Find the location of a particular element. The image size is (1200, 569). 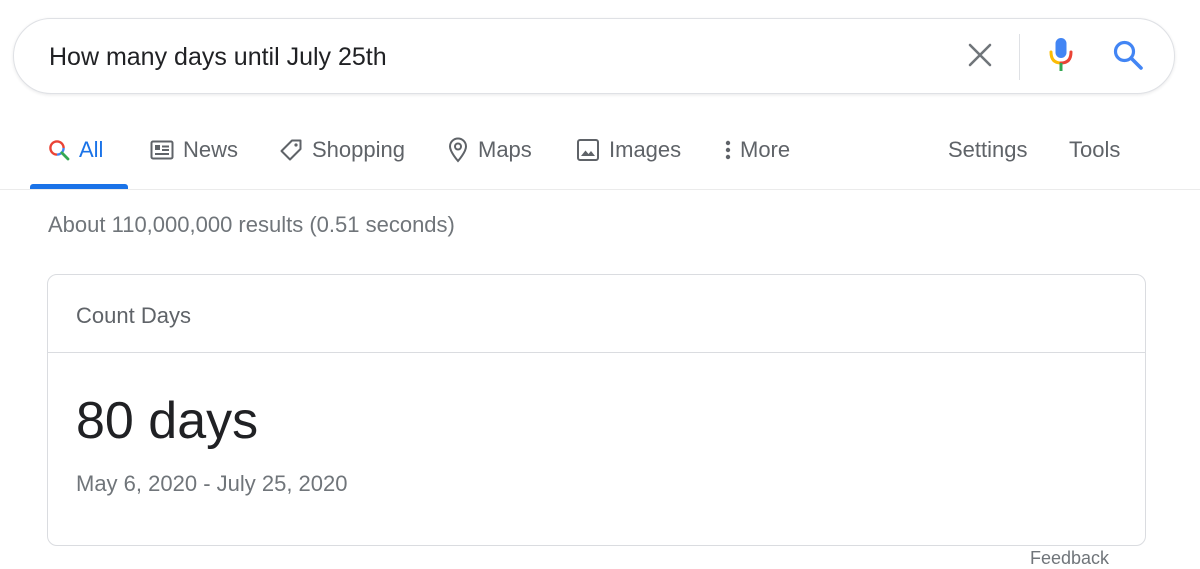

map-pin-icon is located at coordinates (458, 150).